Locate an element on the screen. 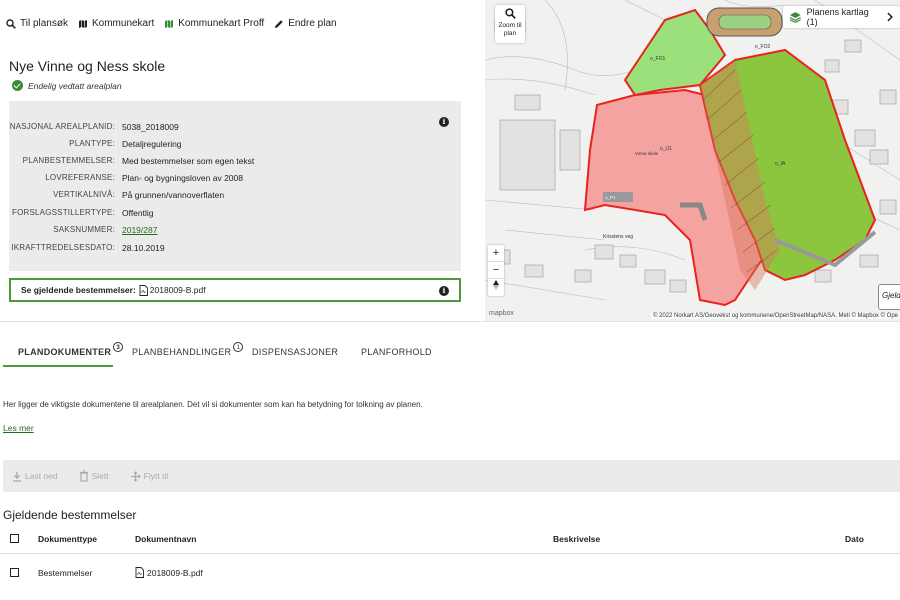  page-title: Nye Vinne og Ness skole is located at coordinates (87, 66).